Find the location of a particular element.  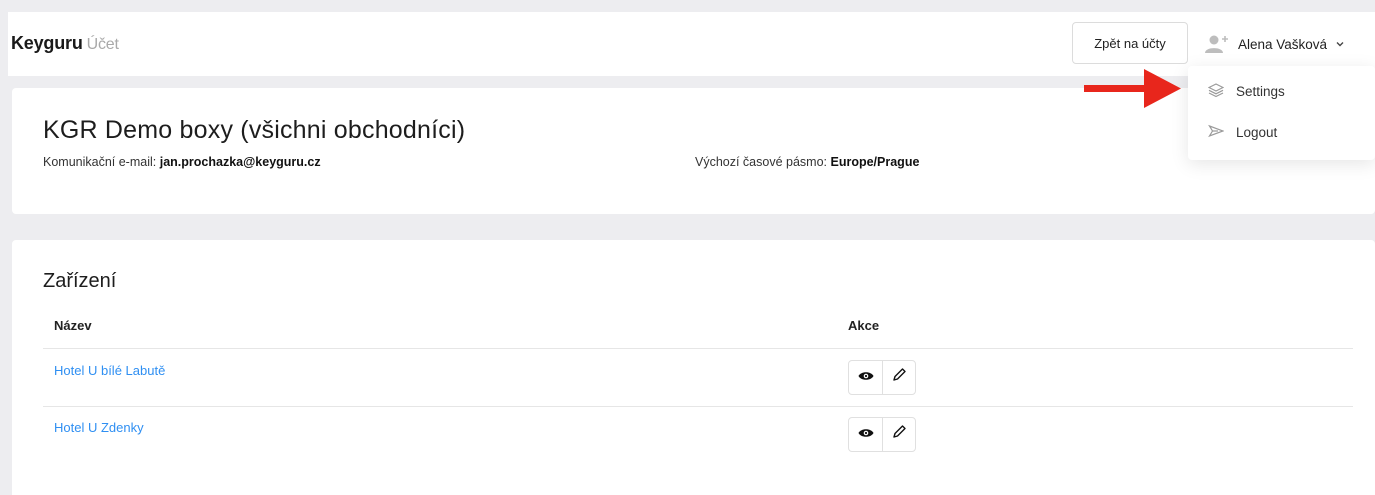

logout-label: Logout is located at coordinates (1257, 132).